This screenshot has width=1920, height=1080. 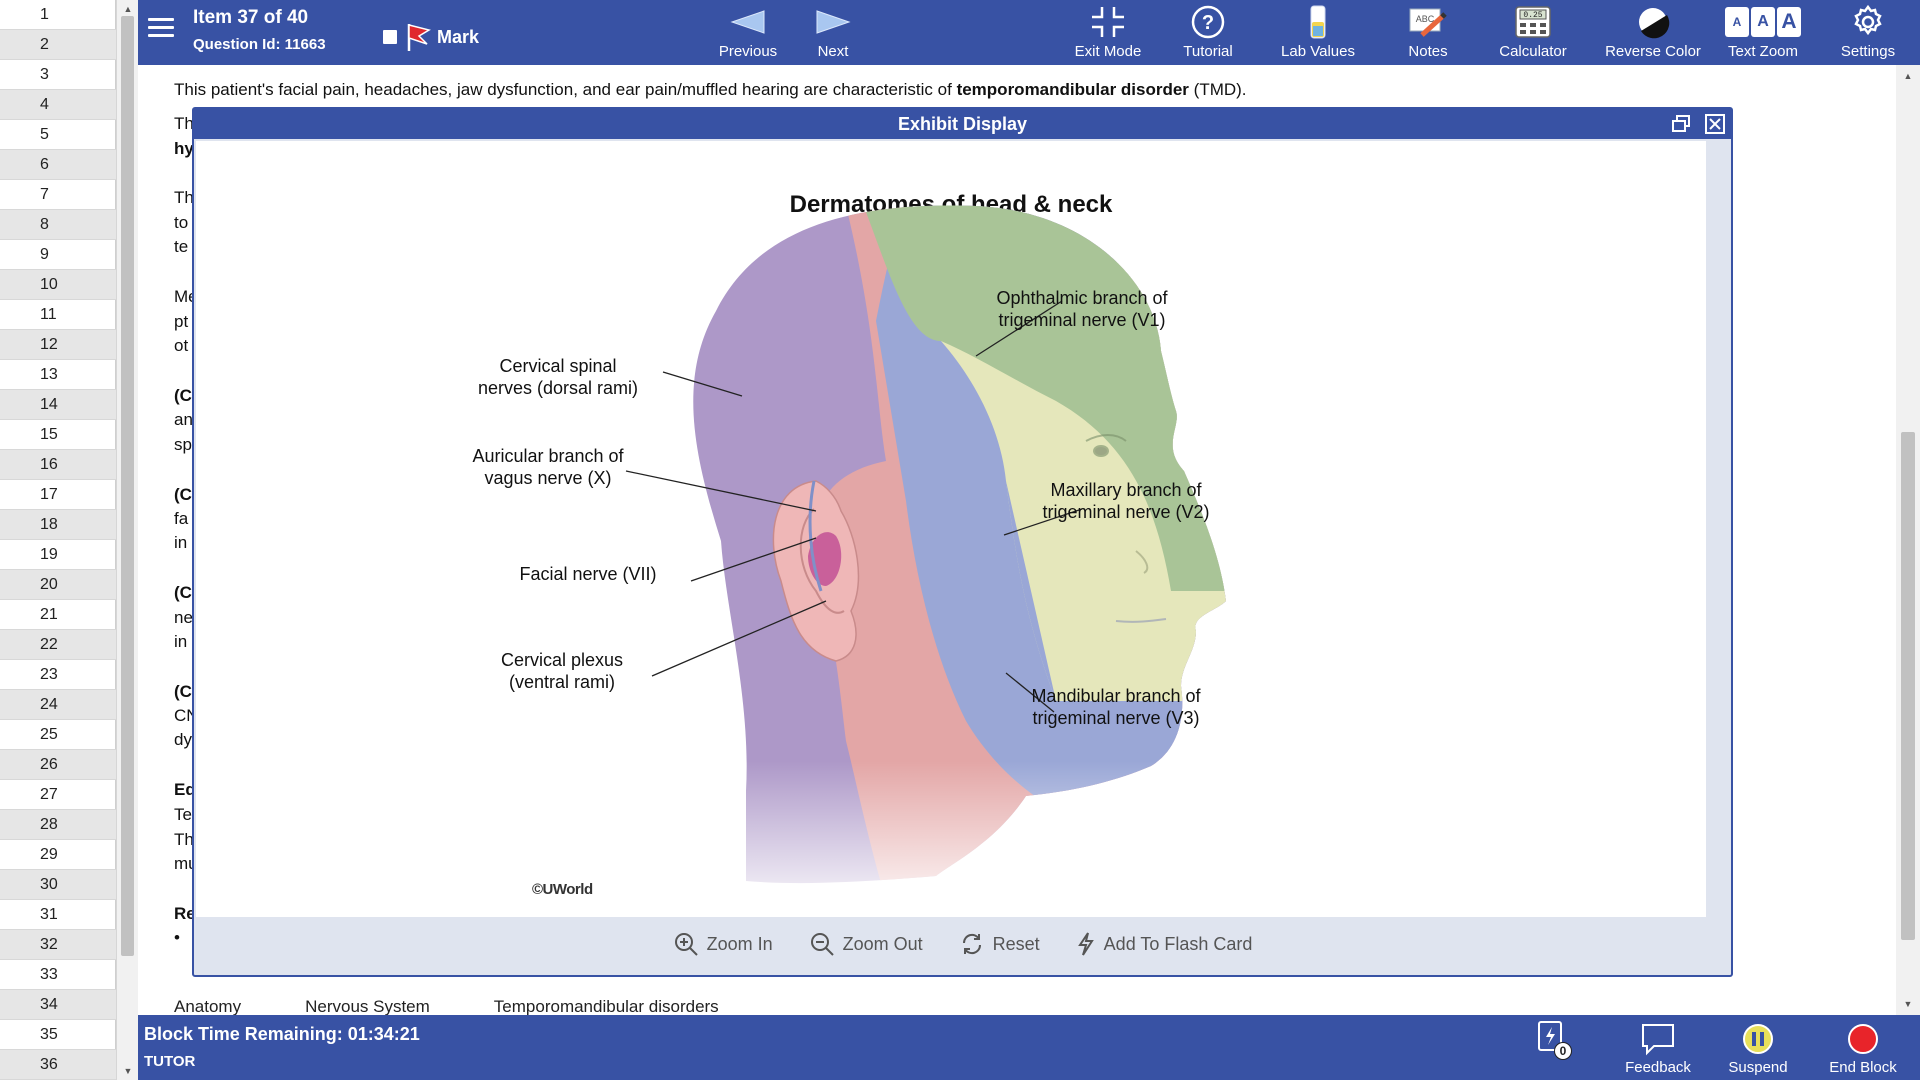 I want to click on reverse-color-button: Reverse Color, so click(x=1653, y=32).